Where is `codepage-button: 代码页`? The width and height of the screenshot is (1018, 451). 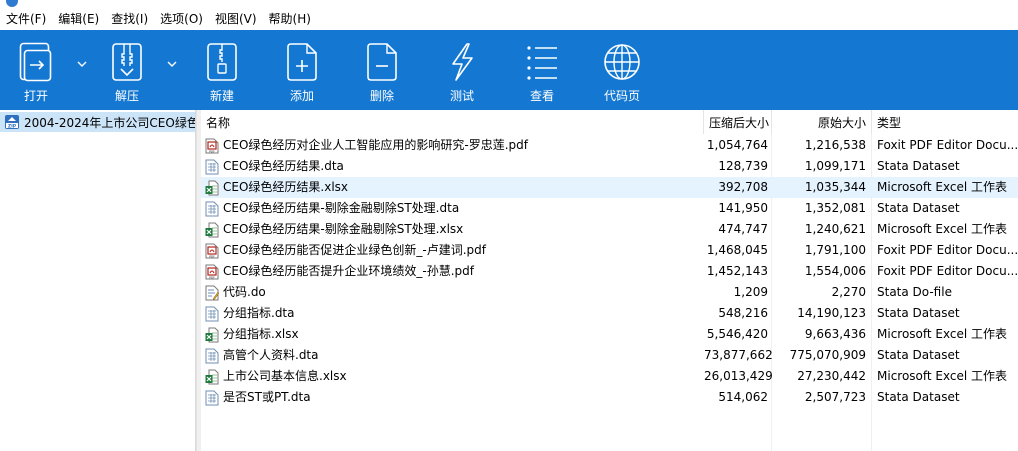
codepage-button: 代码页 is located at coordinates (622, 70).